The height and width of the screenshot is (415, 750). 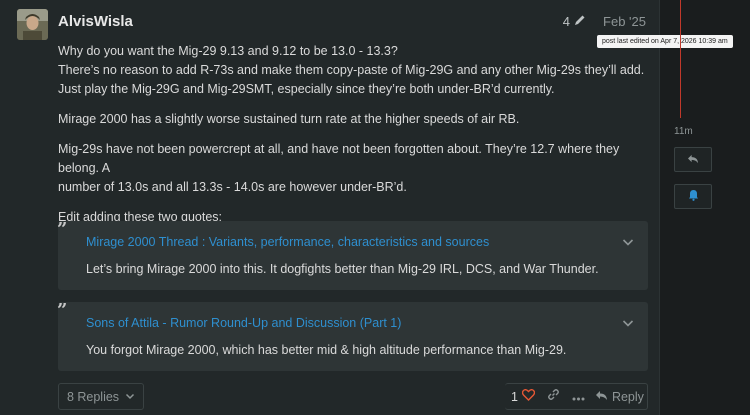 I want to click on side-reply-button, so click(x=693, y=159).